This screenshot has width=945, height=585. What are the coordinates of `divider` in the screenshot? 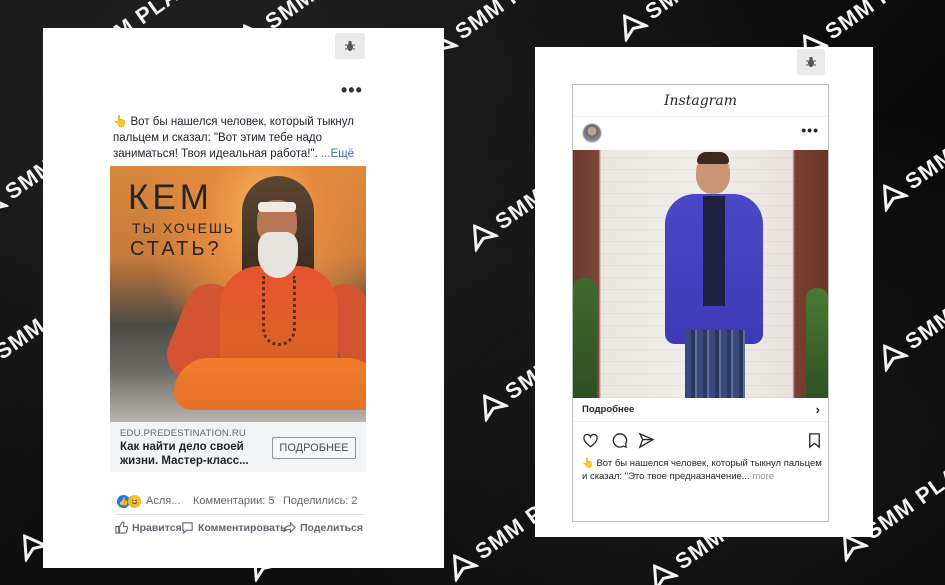 It's located at (240, 514).